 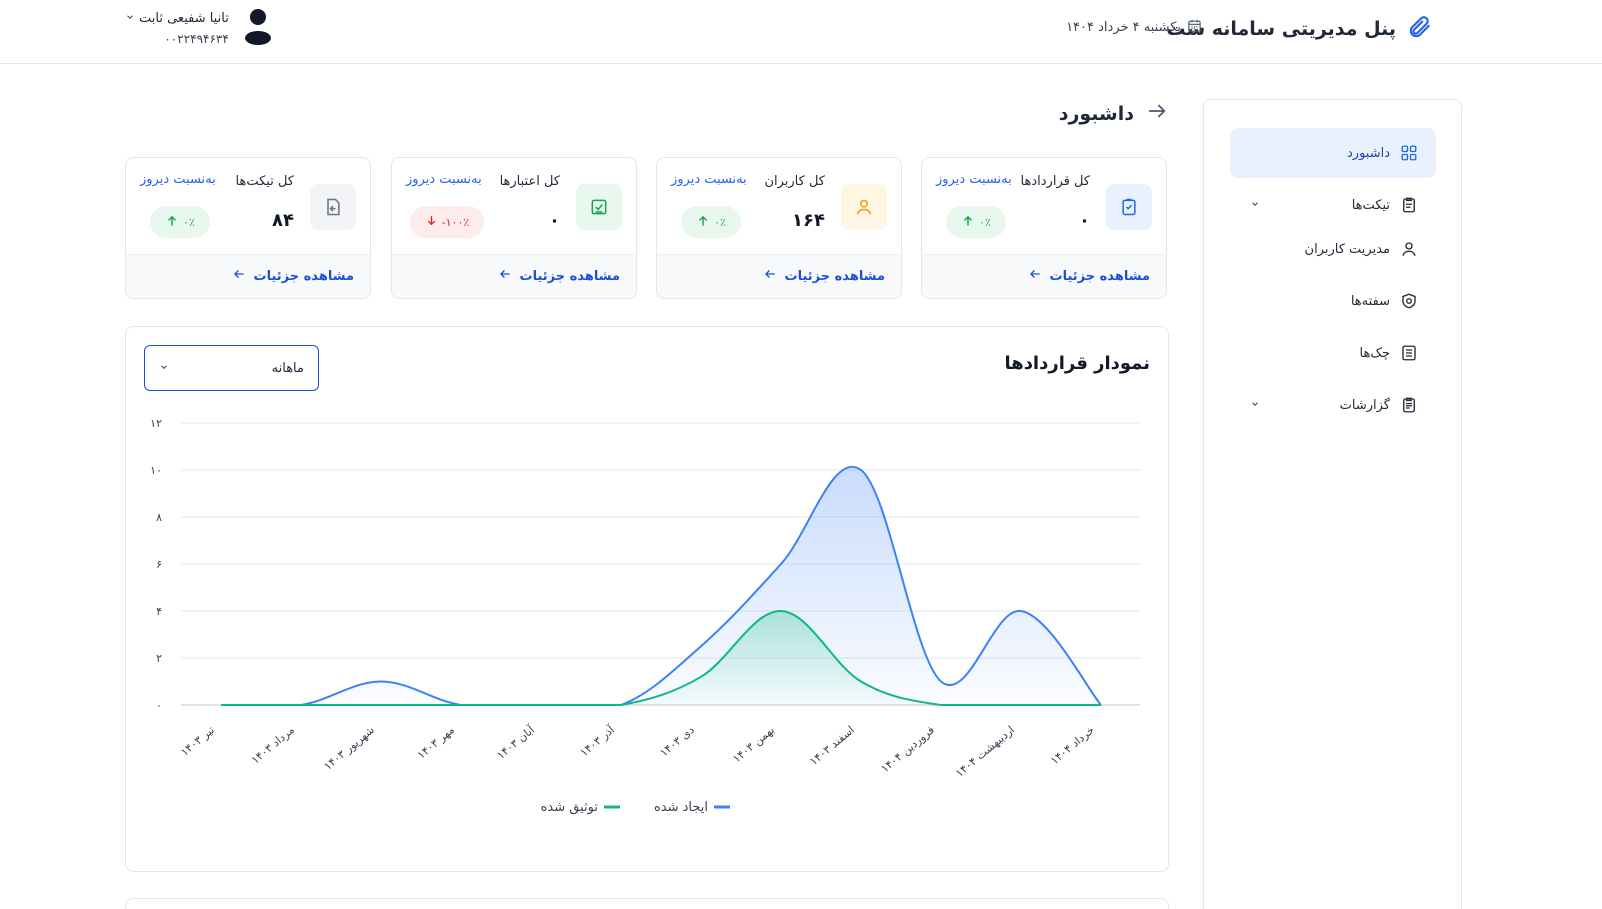 What do you see at coordinates (199, 28) in the screenshot?
I see `user-menu: تانیا شفیعی ثابت ۰۰۲۲۴۹۴۶۳۴` at bounding box center [199, 28].